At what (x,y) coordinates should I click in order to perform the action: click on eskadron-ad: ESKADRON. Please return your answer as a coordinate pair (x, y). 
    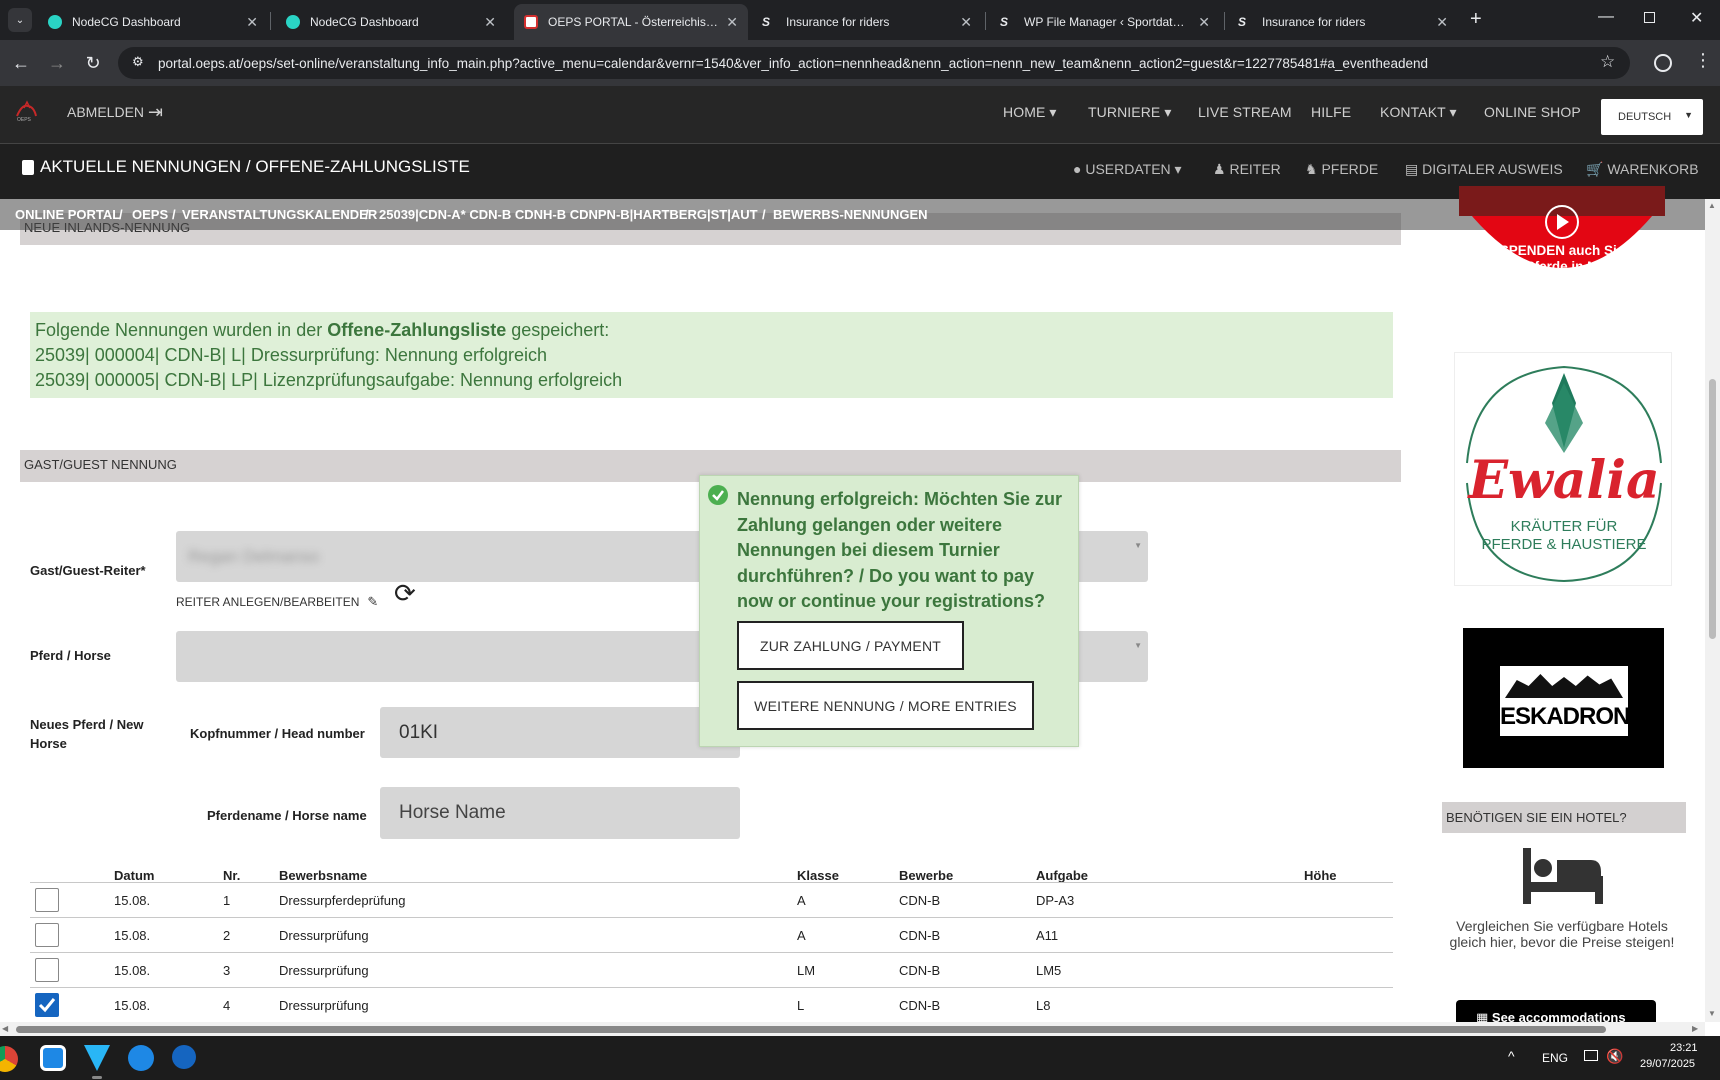
    Looking at the image, I should click on (1563, 698).